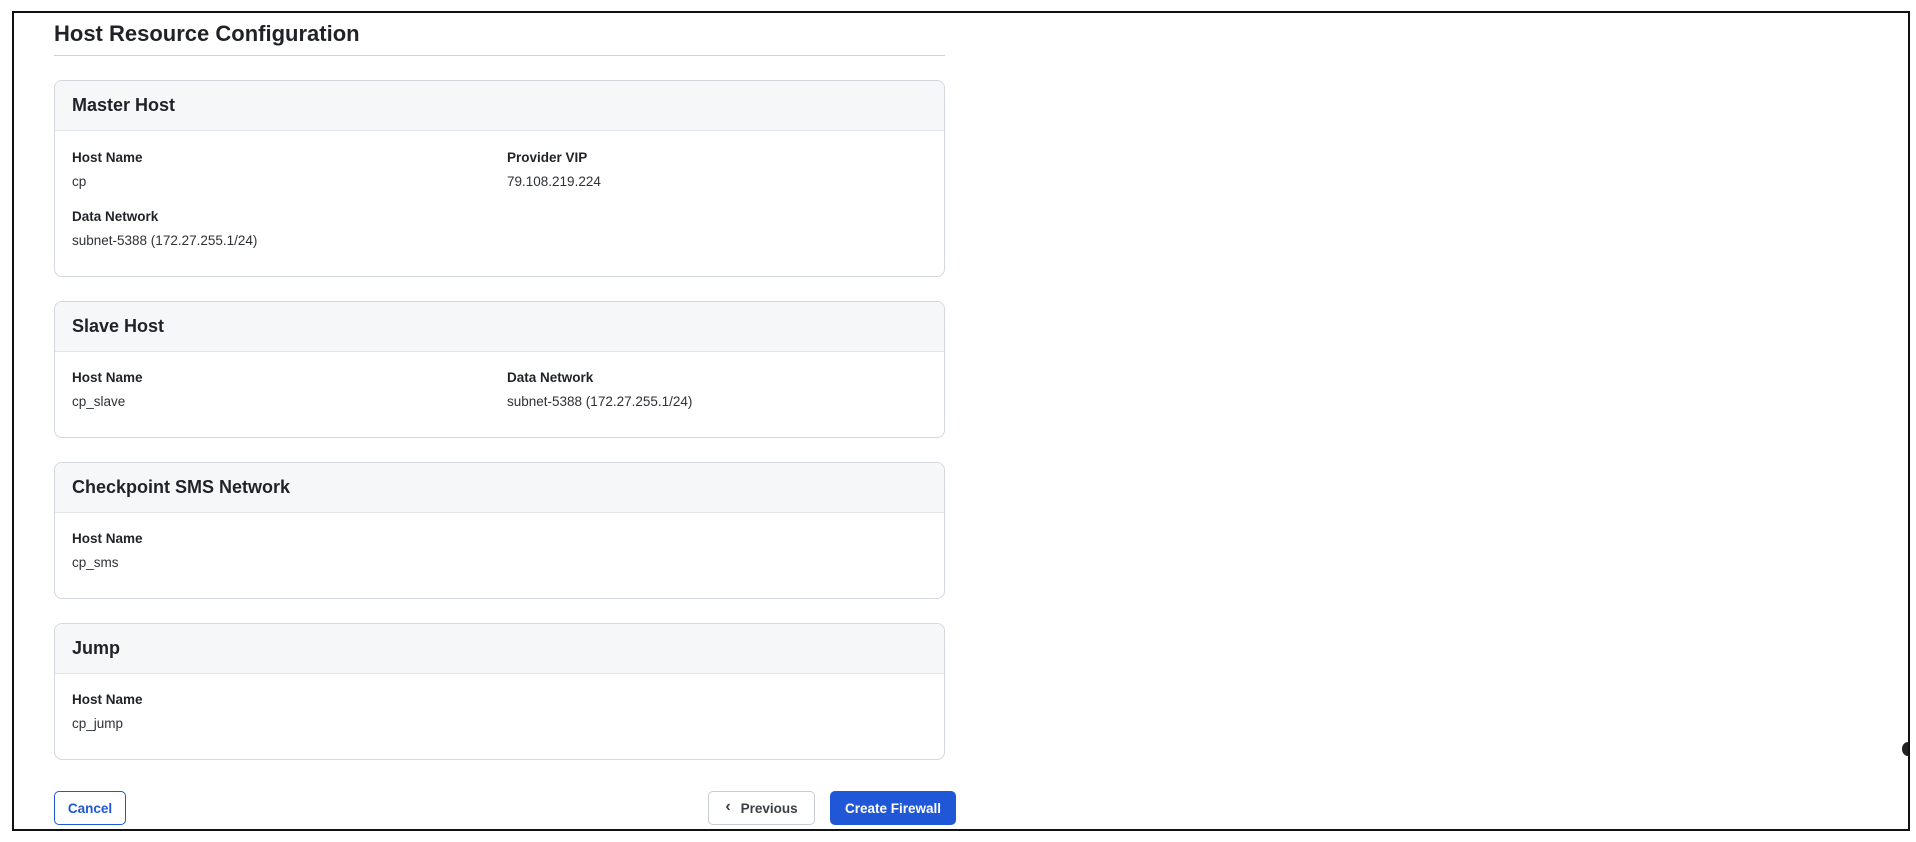 The width and height of the screenshot is (1916, 842). Describe the element at coordinates (499, 327) in the screenshot. I see `card-title: Slave Host` at that location.